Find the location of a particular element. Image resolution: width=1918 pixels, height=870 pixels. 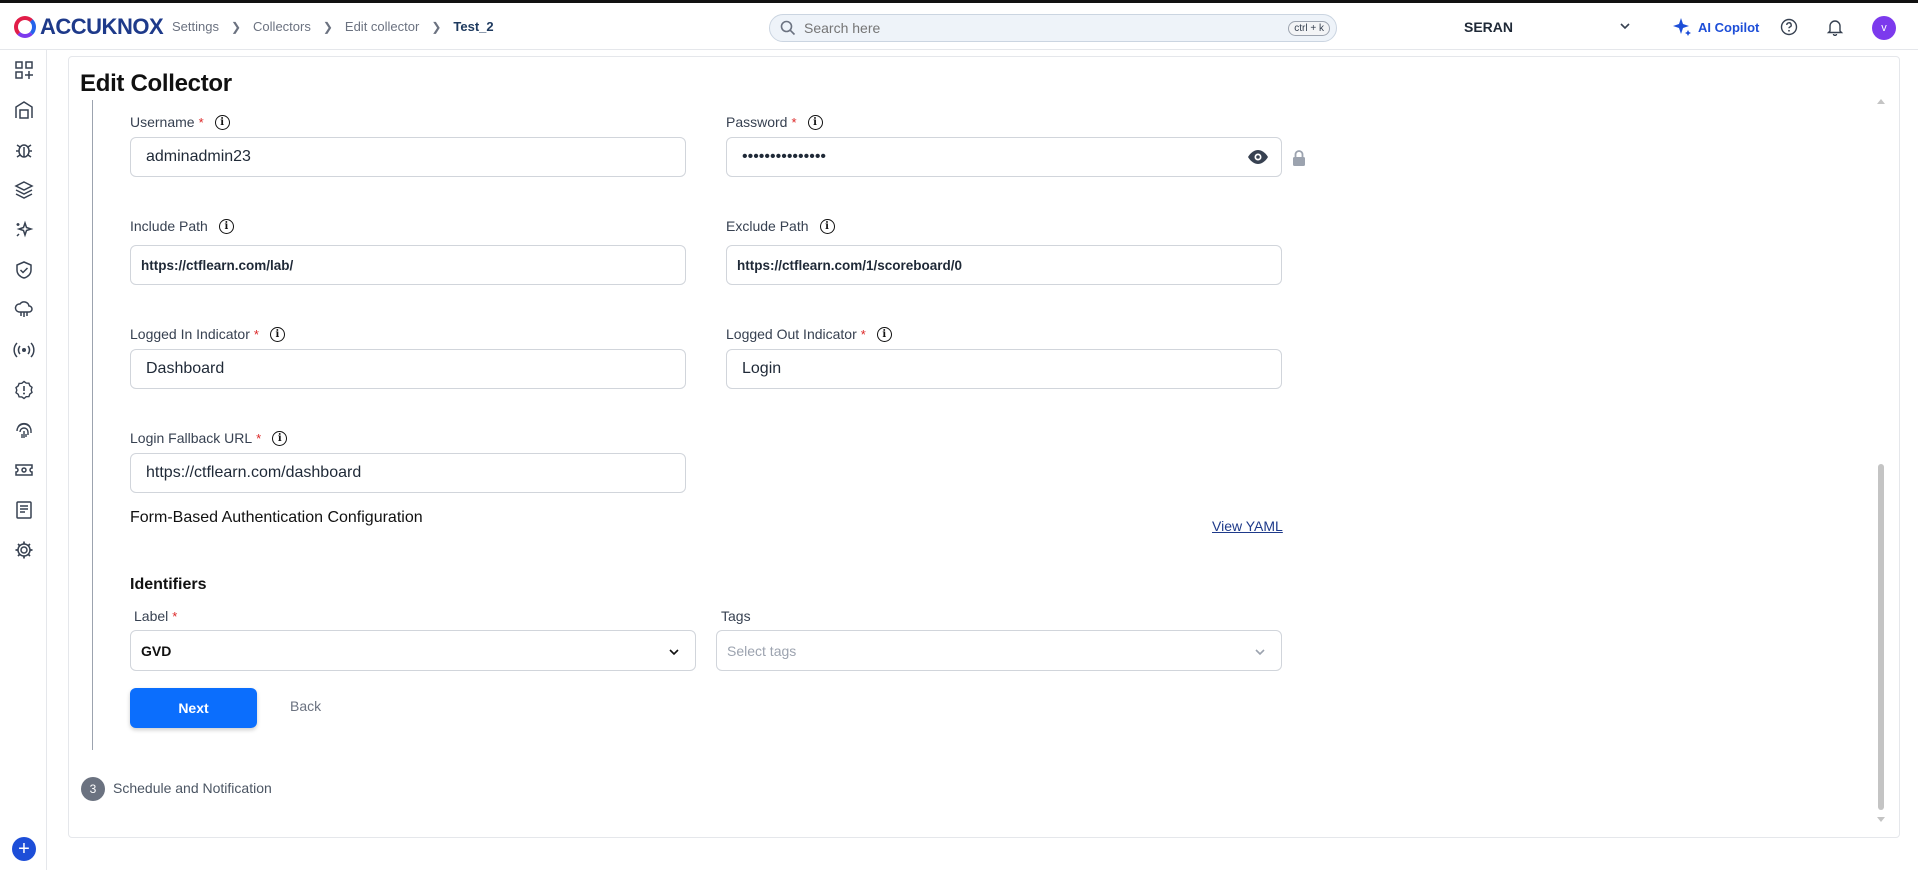

form-auth-section-title: Form-Based Authentication Configuration is located at coordinates (276, 517).